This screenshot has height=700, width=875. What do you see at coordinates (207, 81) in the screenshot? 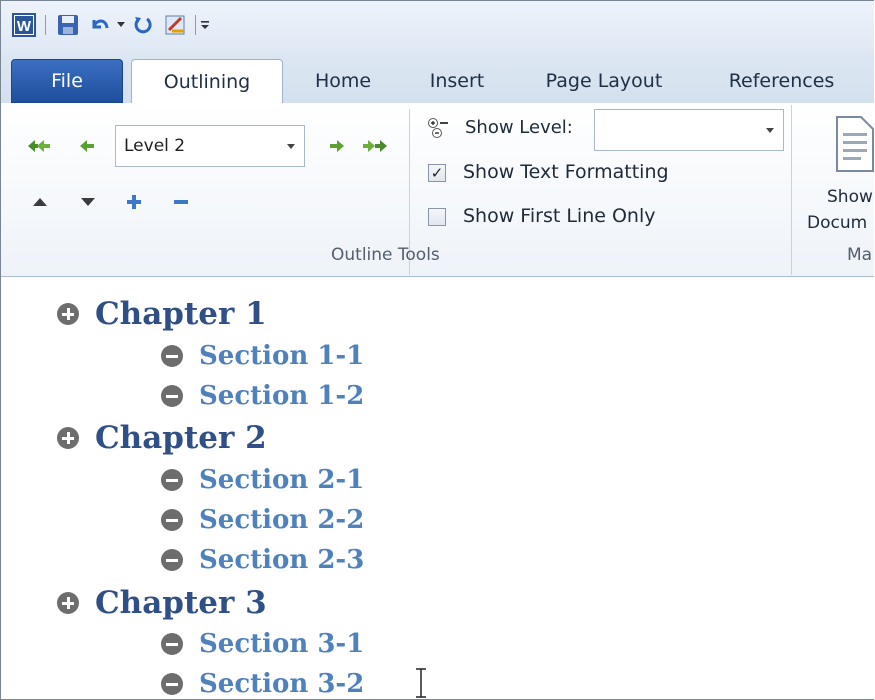
I see `tab-outlining: Outlining` at bounding box center [207, 81].